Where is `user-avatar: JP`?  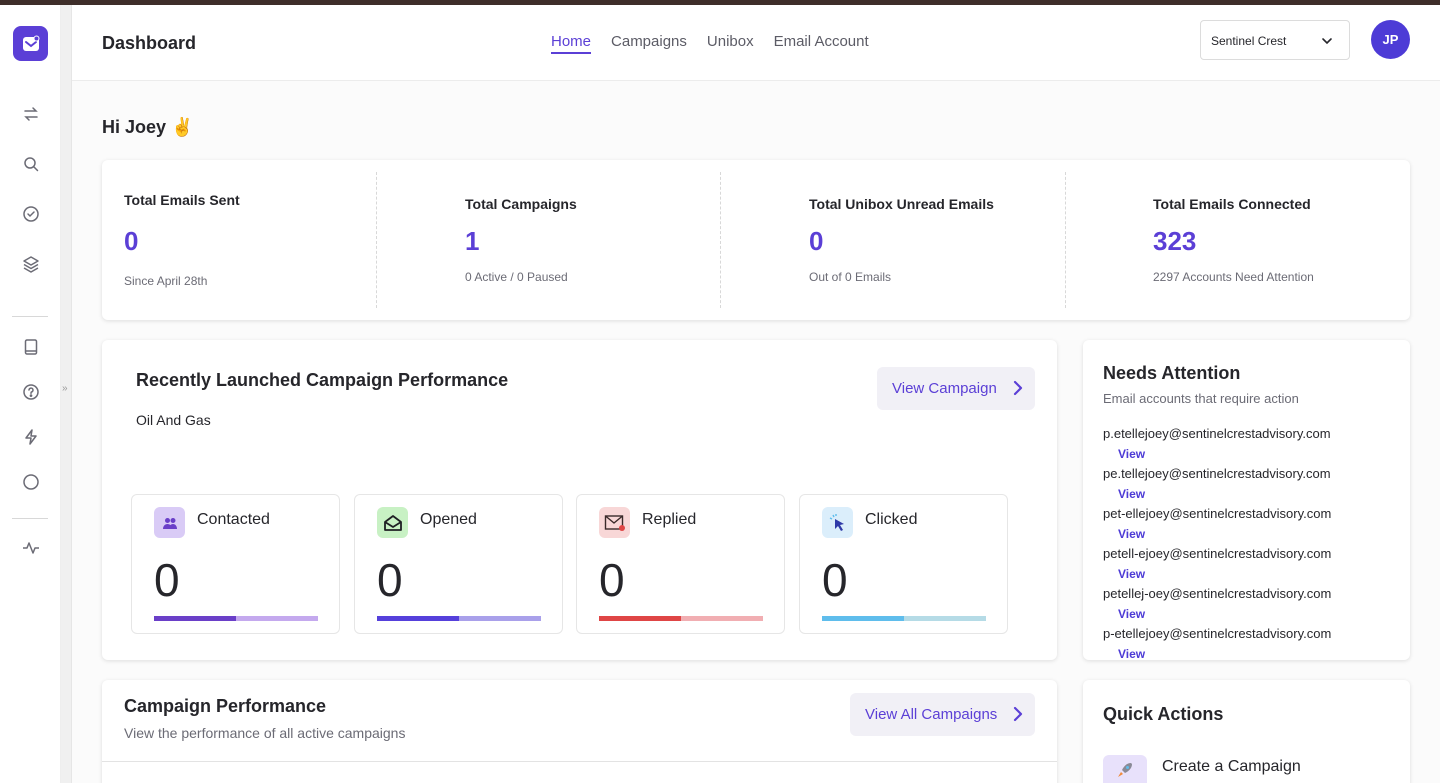
user-avatar: JP is located at coordinates (1390, 39).